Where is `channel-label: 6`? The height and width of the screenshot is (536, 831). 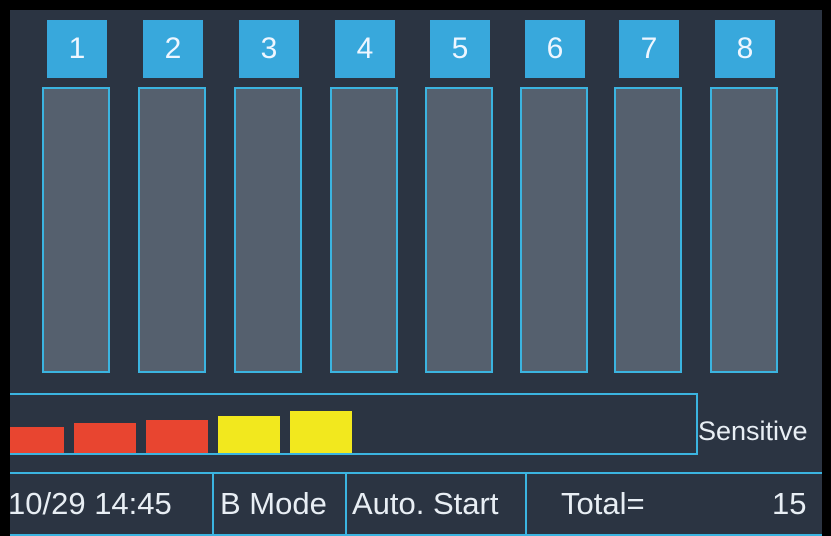
channel-label: 6 is located at coordinates (555, 49).